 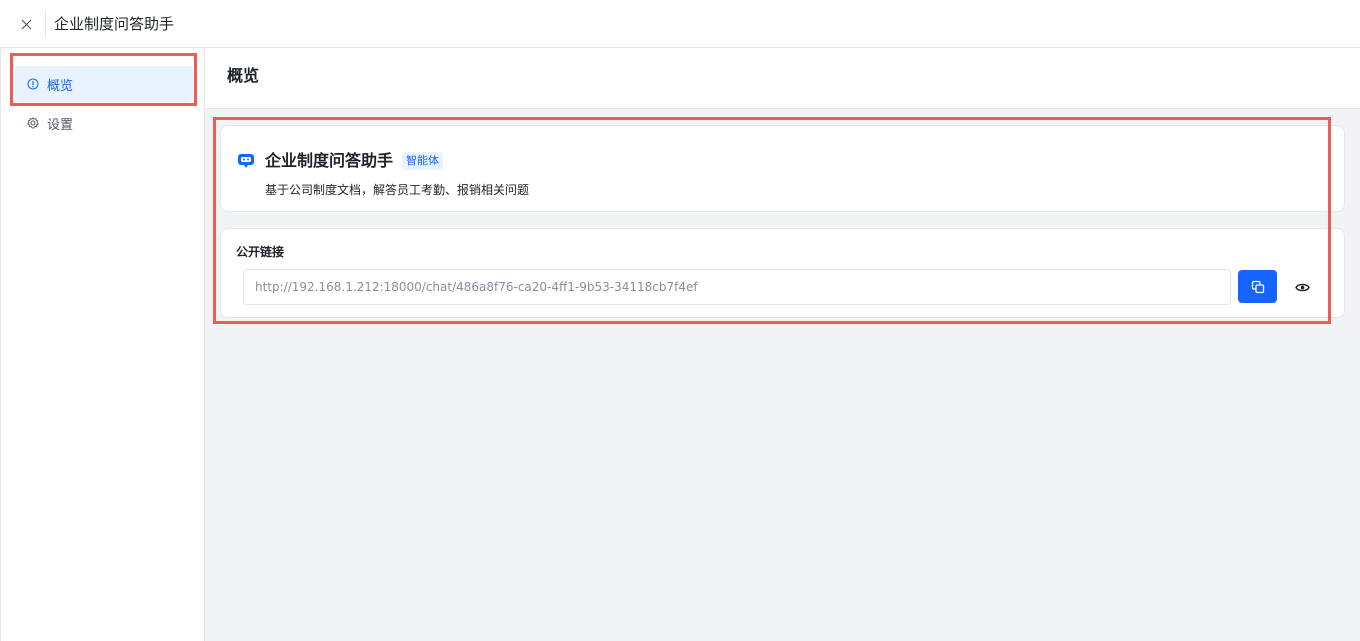 What do you see at coordinates (114, 24) in the screenshot?
I see `app-title: 企业制度问答助手` at bounding box center [114, 24].